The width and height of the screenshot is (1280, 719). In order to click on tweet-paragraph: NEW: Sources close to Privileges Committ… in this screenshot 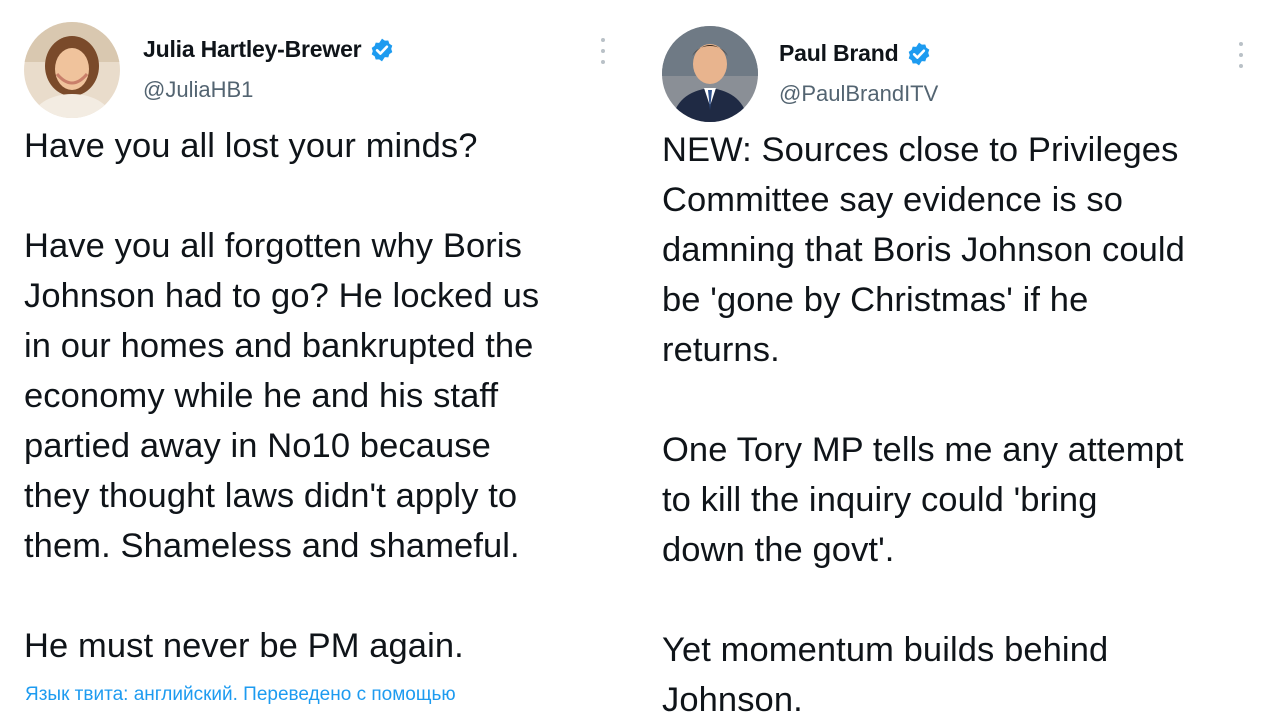, I will do `click(923, 250)`.